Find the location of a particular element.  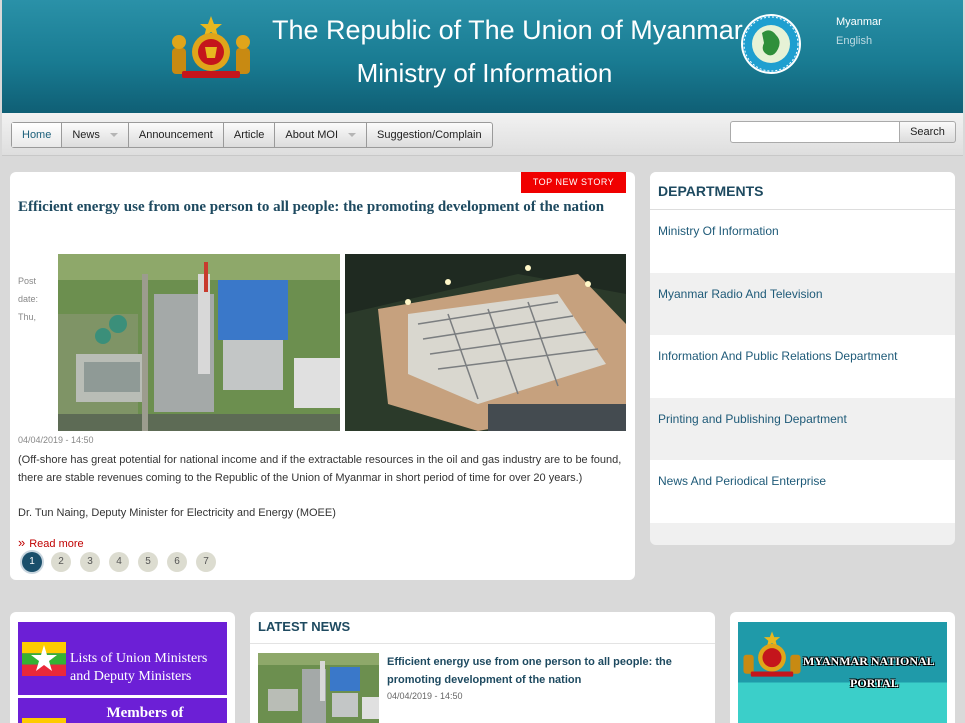

department-item: News And Periodical Enterprise is located at coordinates (802, 491).